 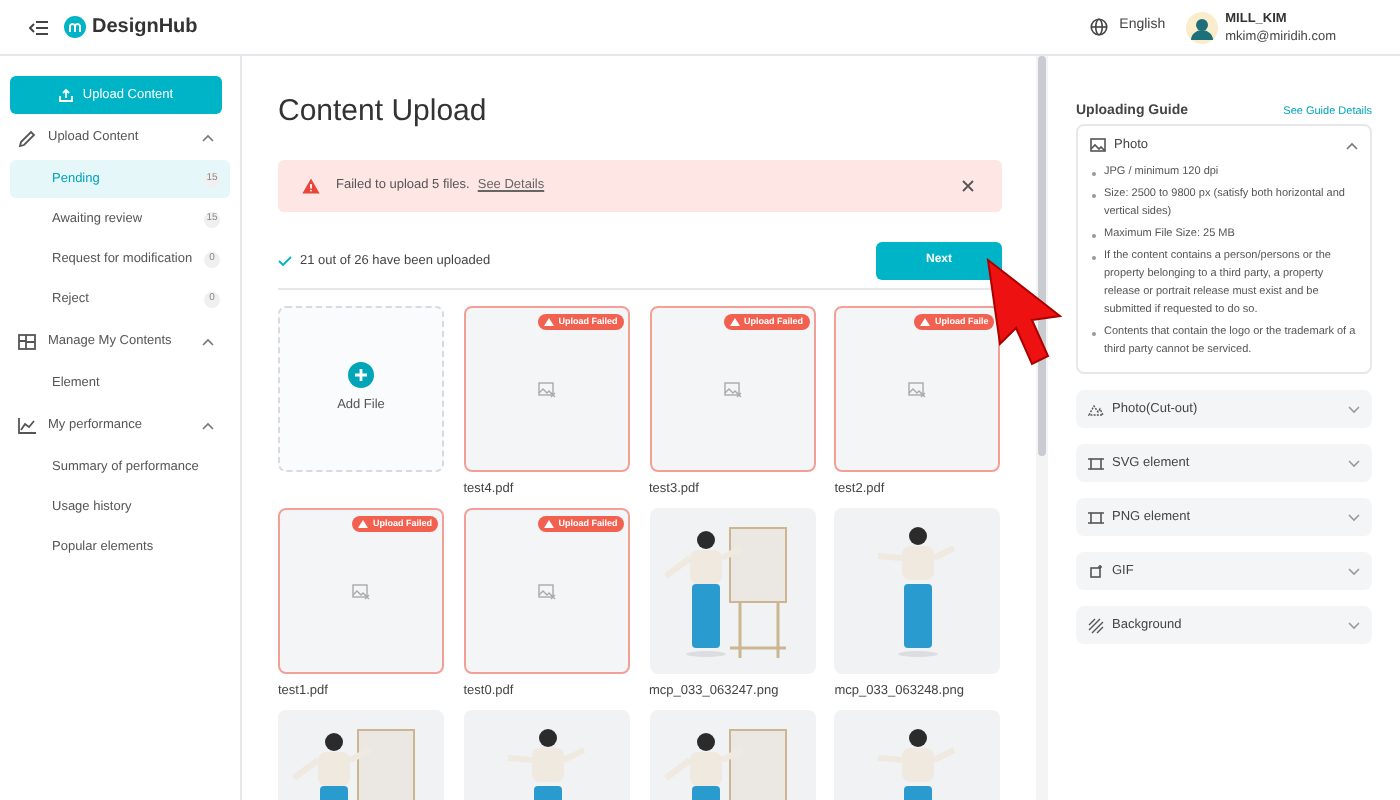 I want to click on plus-icon, so click(x=361, y=375).